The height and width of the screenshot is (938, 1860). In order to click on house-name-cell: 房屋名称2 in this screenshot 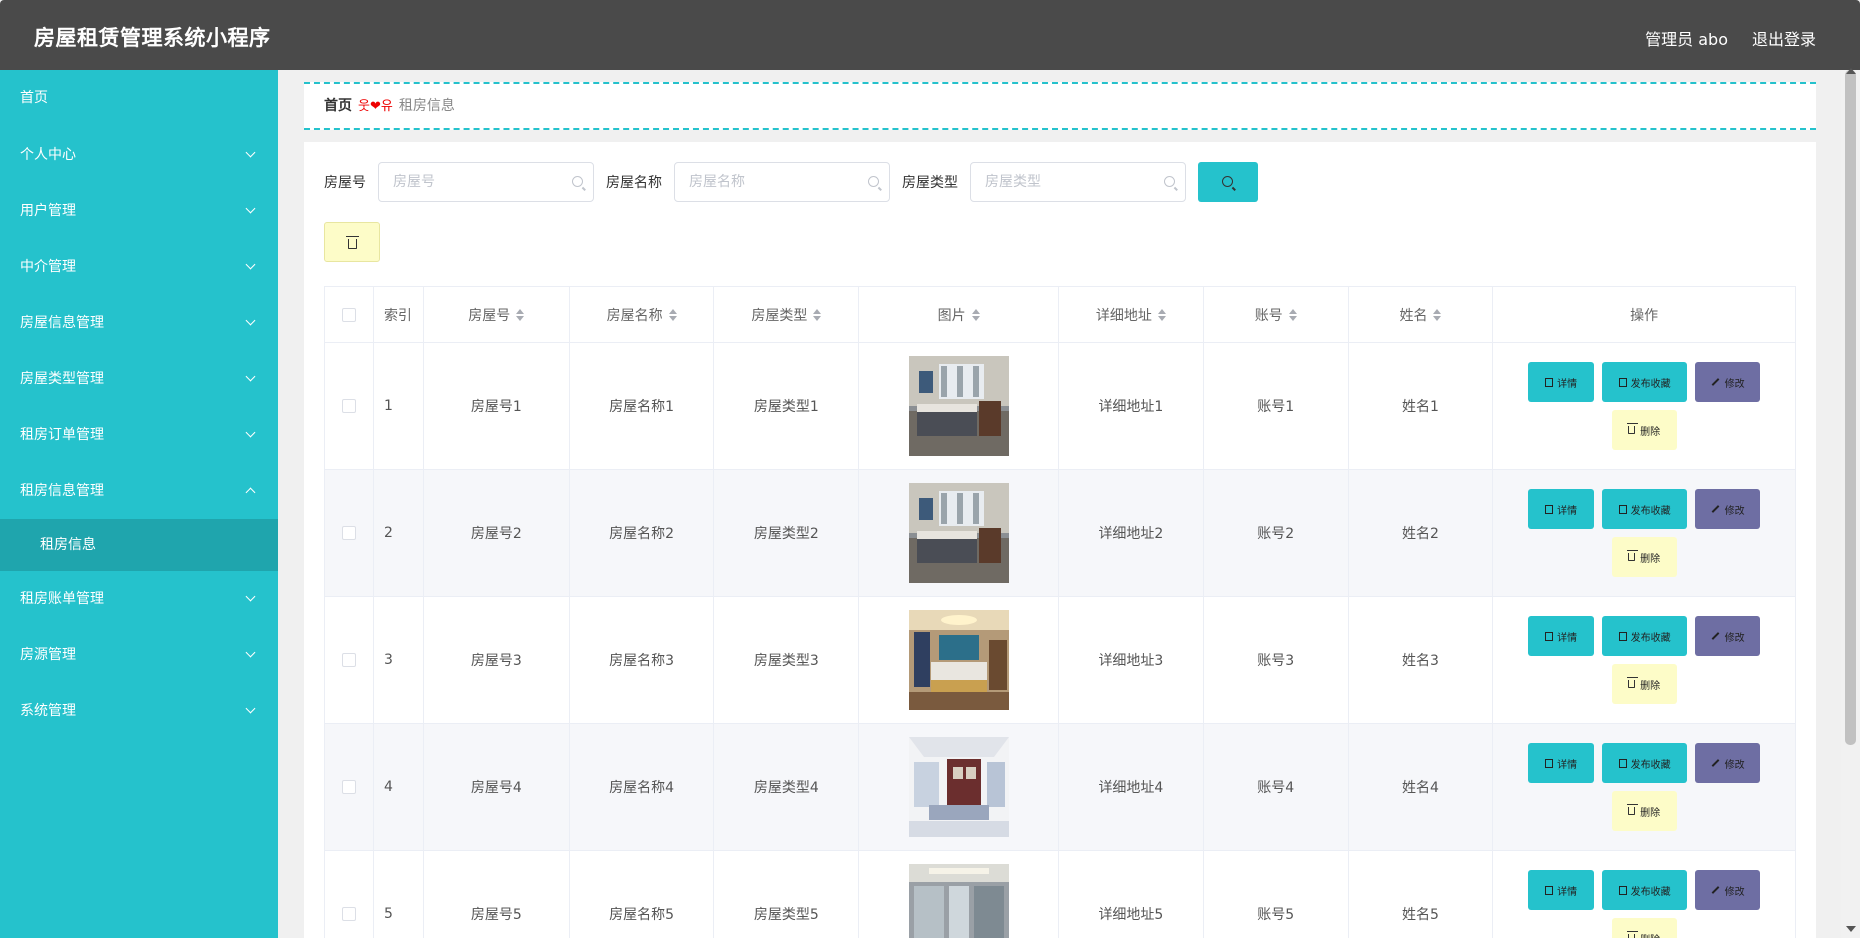, I will do `click(642, 533)`.